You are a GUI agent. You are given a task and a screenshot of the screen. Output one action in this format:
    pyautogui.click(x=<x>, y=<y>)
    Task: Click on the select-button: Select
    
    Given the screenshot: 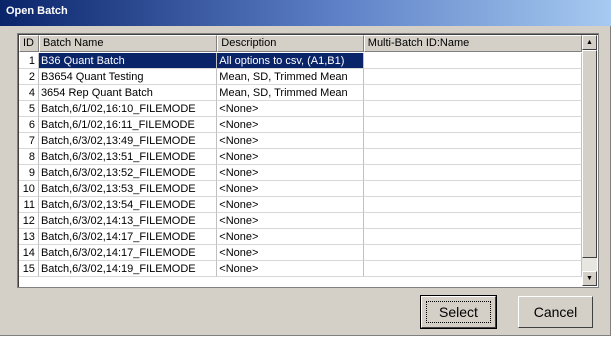 What is the action you would take?
    pyautogui.click(x=458, y=312)
    